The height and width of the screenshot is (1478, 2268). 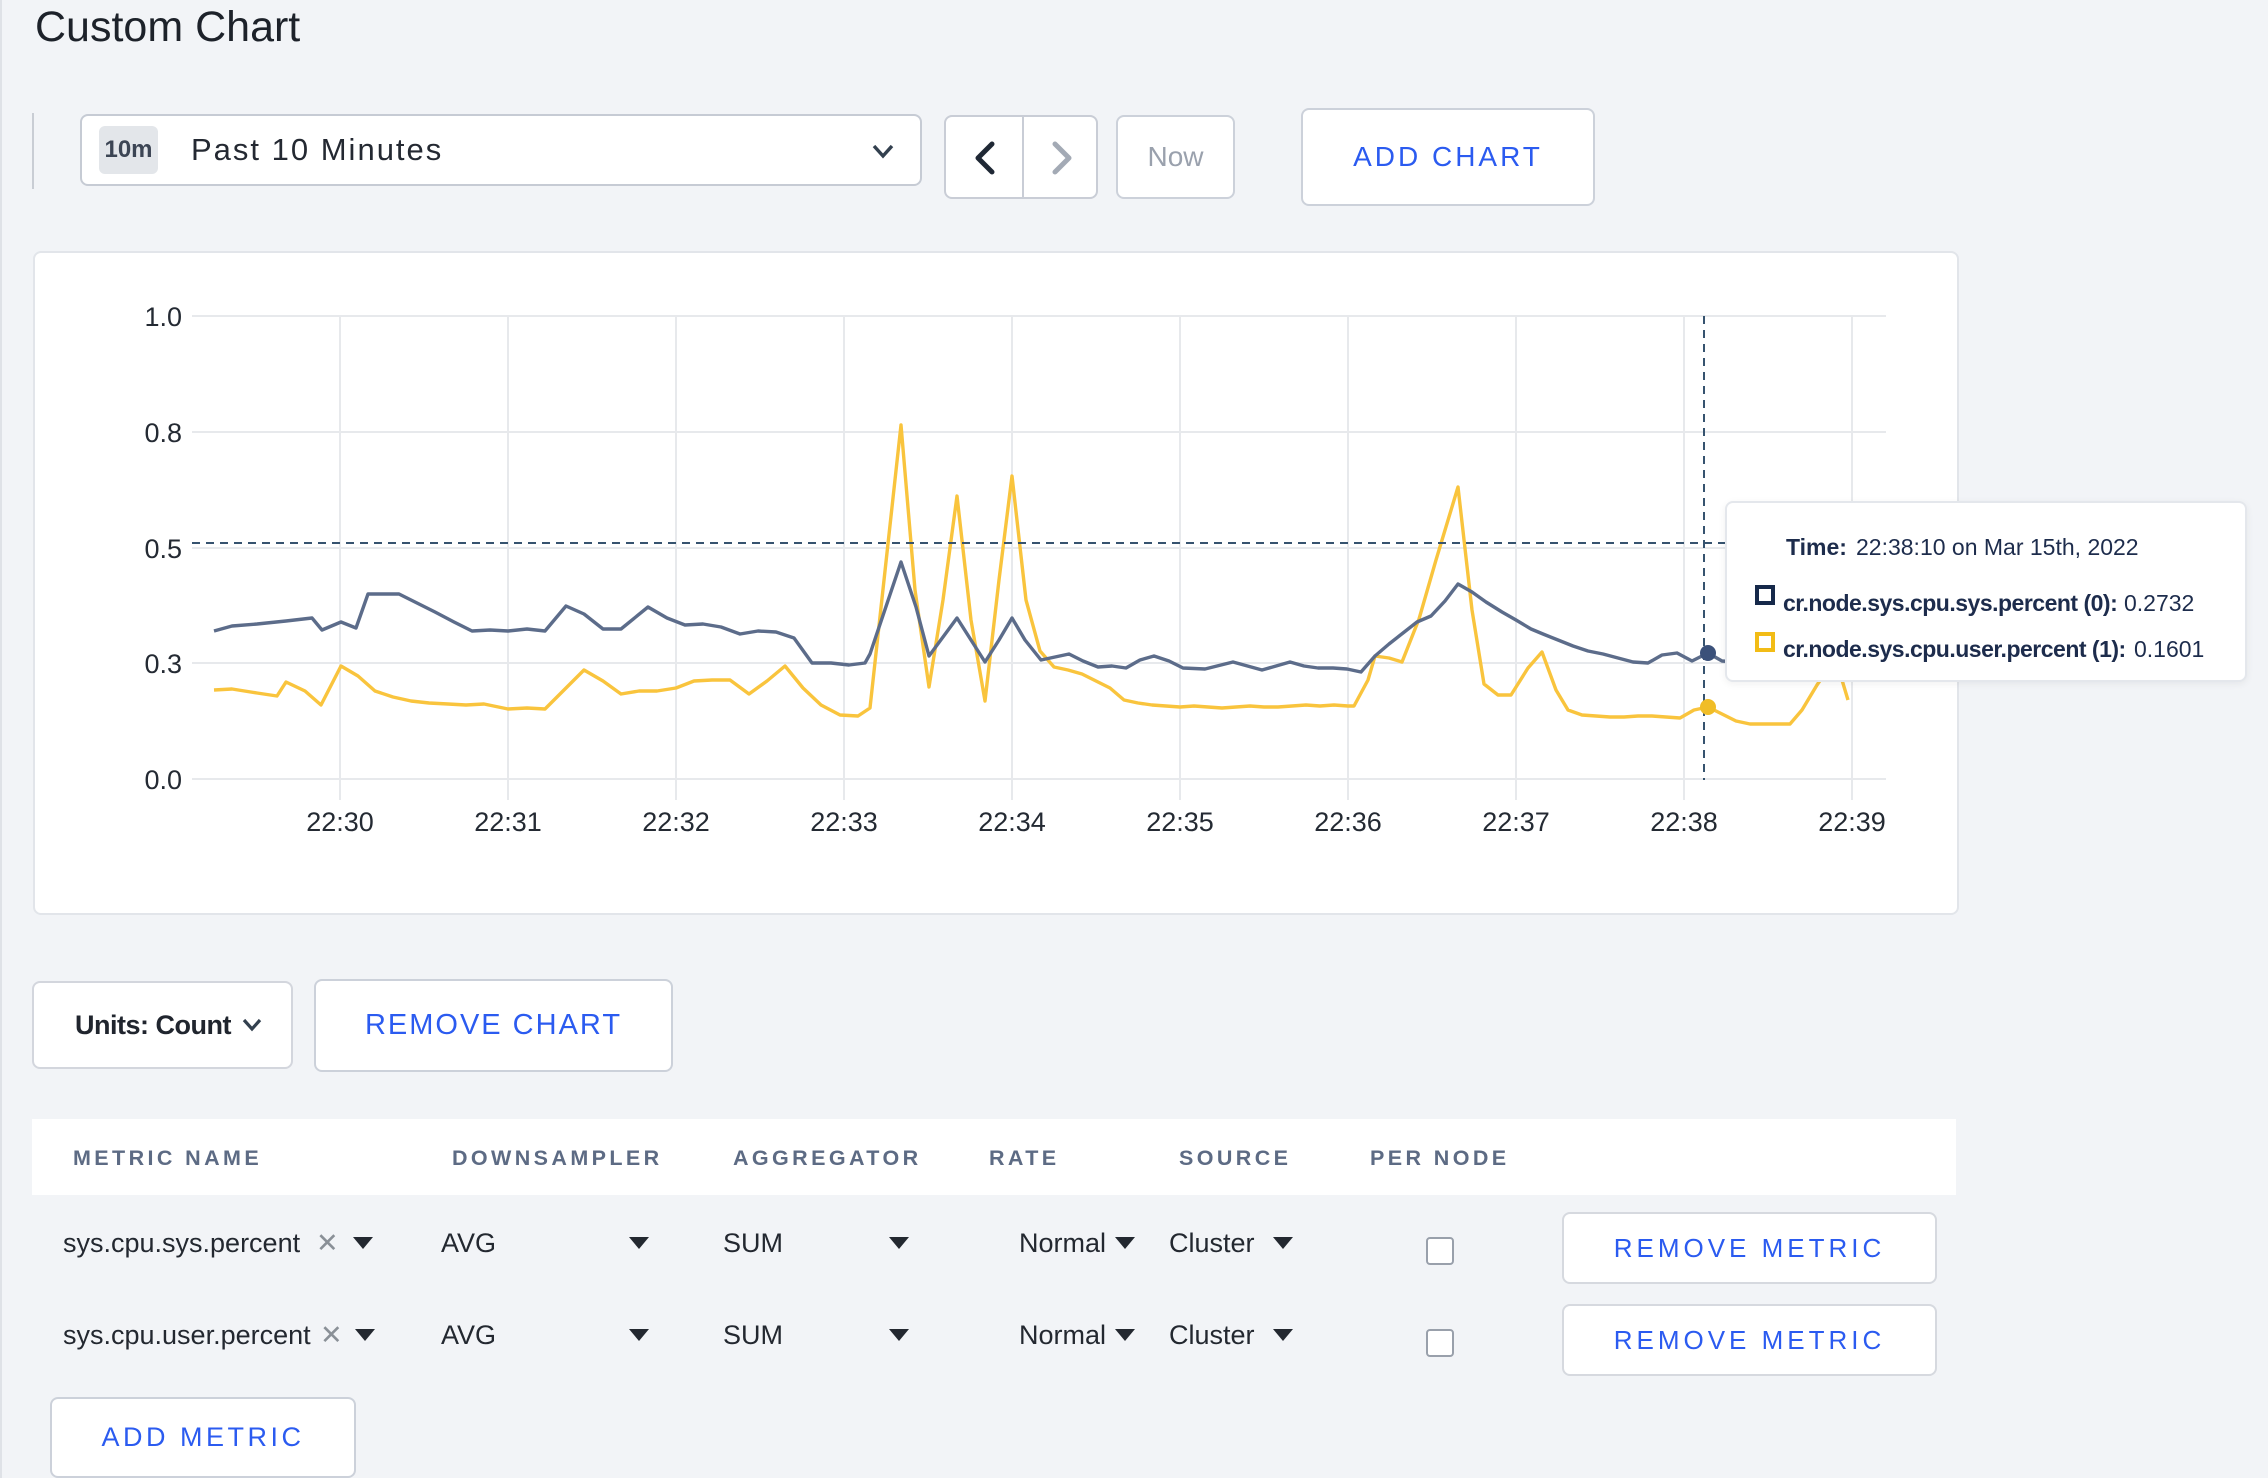 What do you see at coordinates (163, 433) in the screenshot?
I see `svg-text: 0.8` at bounding box center [163, 433].